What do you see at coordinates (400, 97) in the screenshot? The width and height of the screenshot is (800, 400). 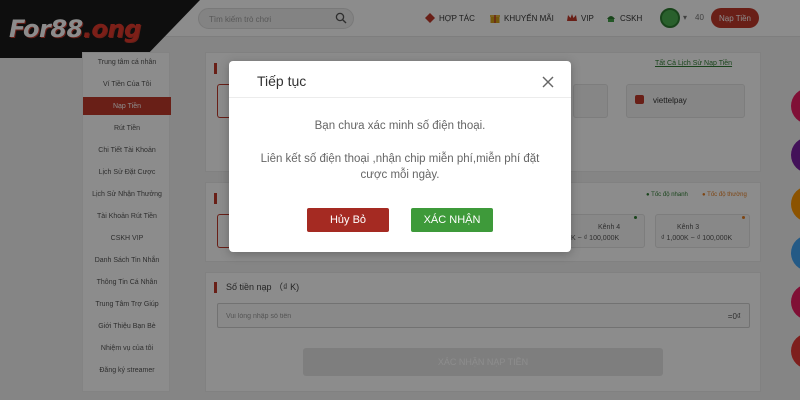 I see `dialog-divider` at bounding box center [400, 97].